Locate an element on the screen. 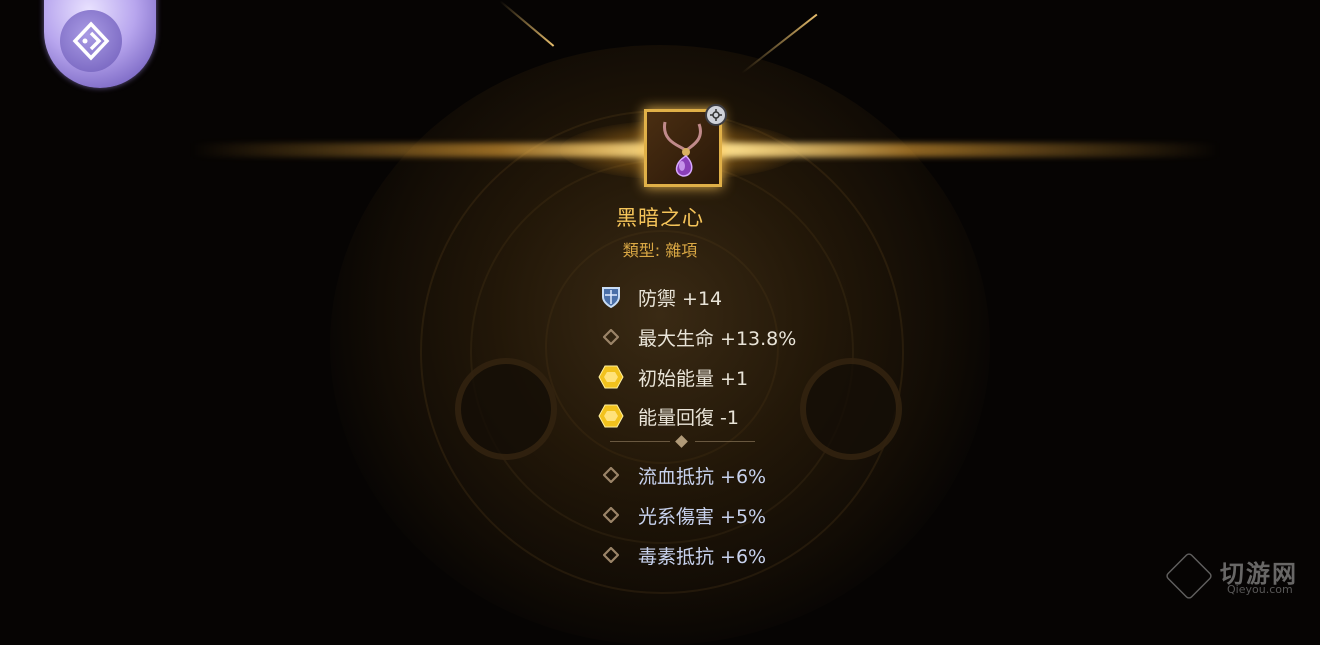 Image resolution: width=1320 pixels, height=645 pixels. stat-defense: 防禦 +14 is located at coordinates (660, 297).